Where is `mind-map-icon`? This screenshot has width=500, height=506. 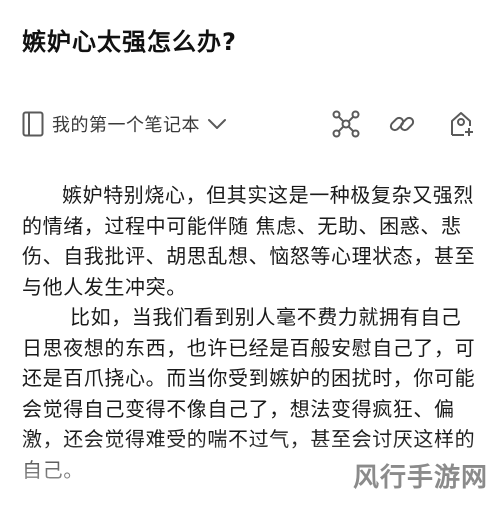
mind-map-icon is located at coordinates (346, 124).